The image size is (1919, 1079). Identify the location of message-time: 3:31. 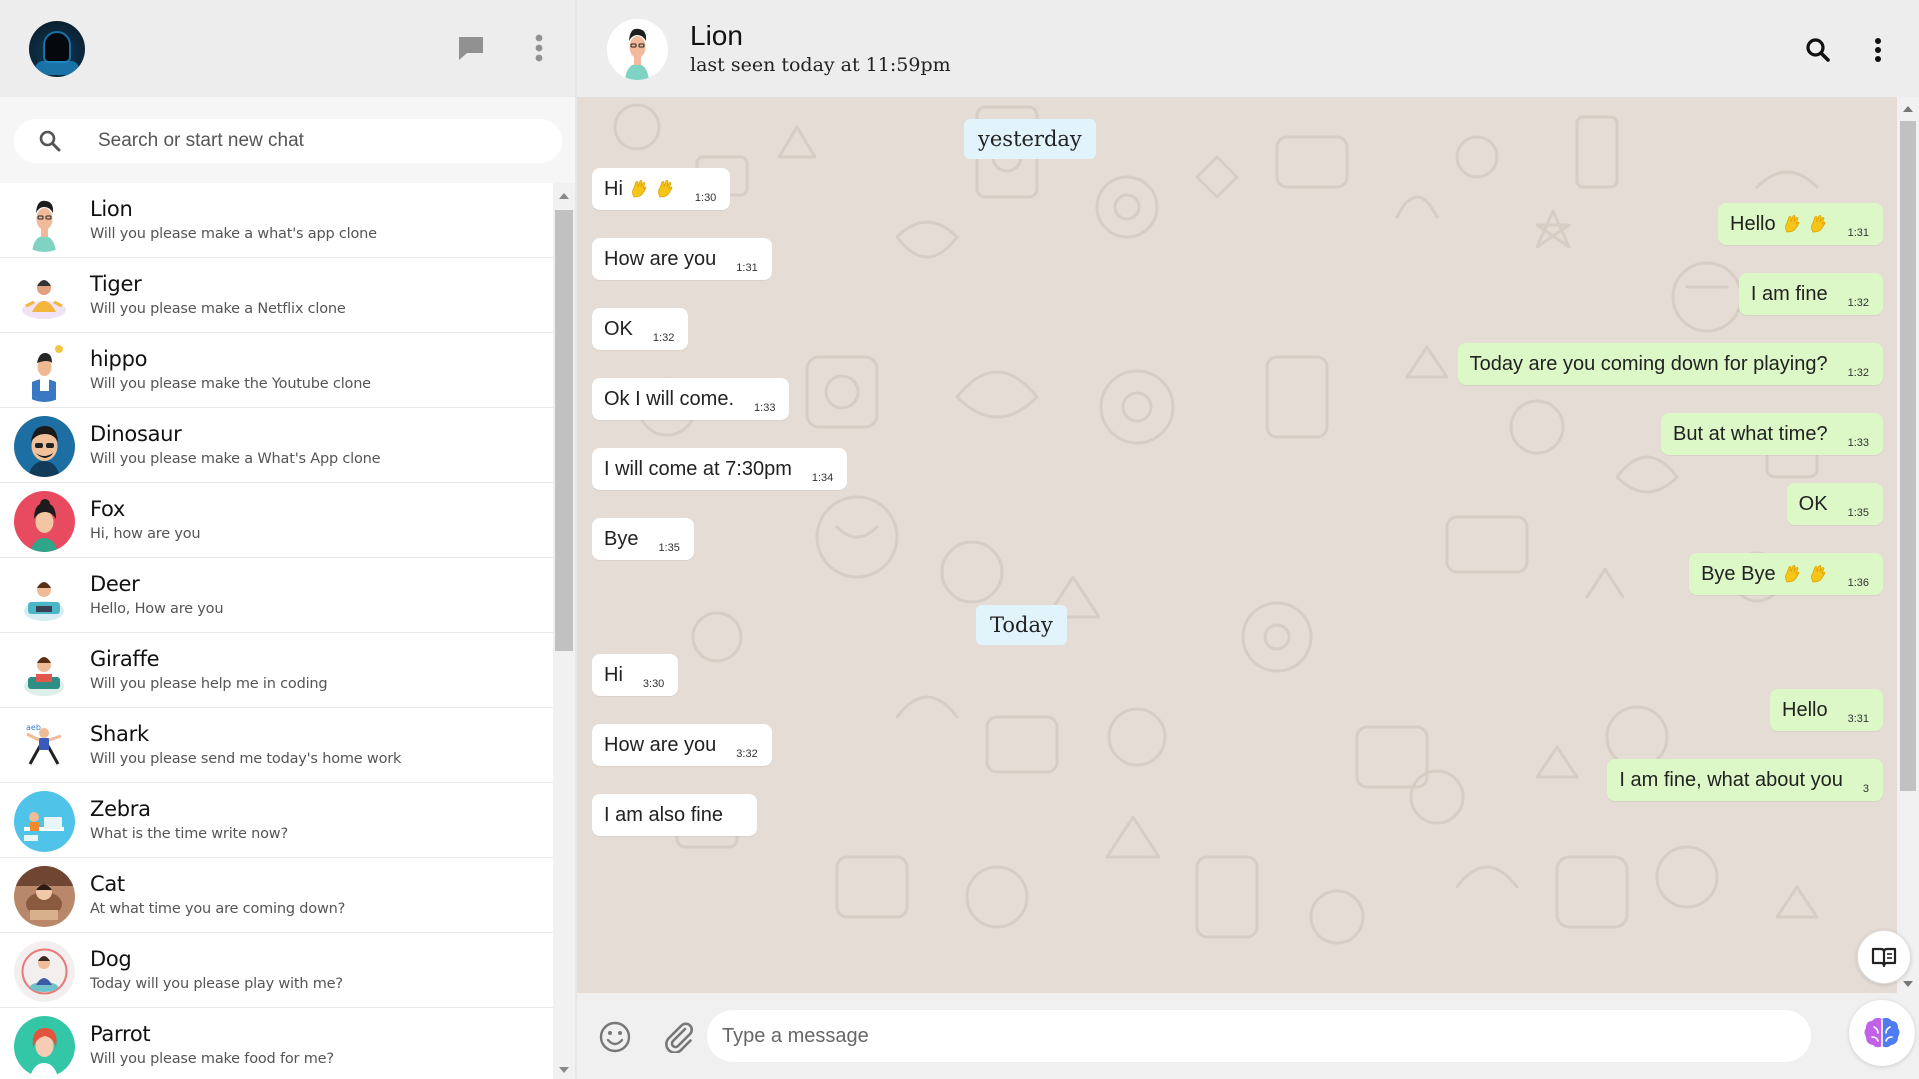
(1858, 719).